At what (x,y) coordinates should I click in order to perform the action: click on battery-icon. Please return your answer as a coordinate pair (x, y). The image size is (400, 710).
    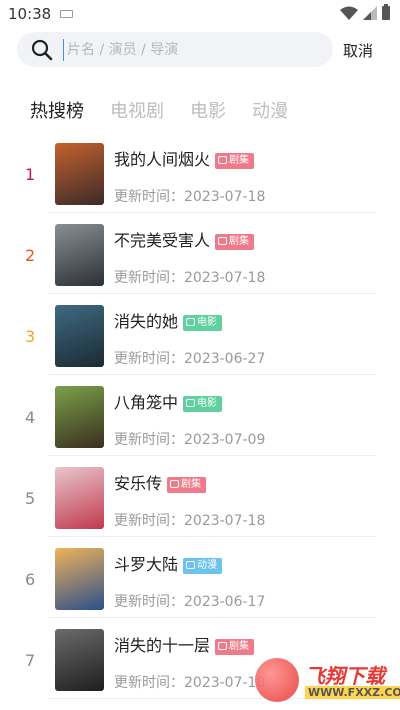
    Looking at the image, I should click on (386, 12).